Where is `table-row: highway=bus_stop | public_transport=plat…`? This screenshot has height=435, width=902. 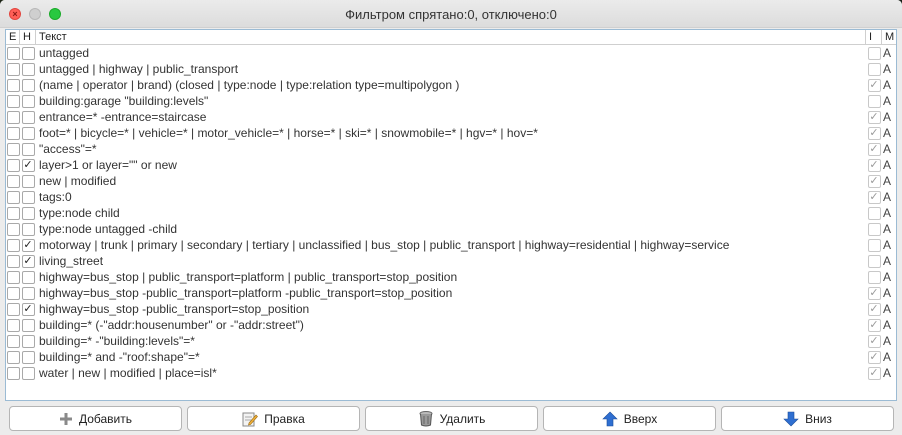 table-row: highway=bus_stop | public_transport=plat… is located at coordinates (451, 277).